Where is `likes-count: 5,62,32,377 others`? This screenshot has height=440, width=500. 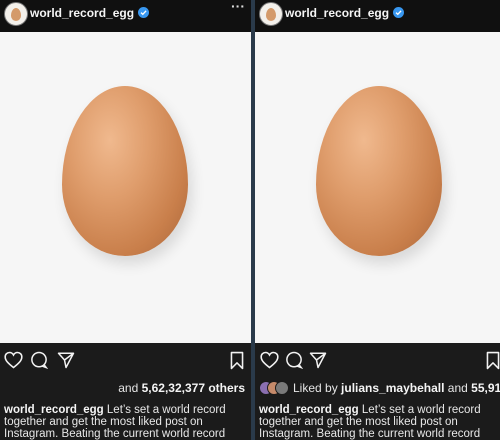
likes-count: 5,62,32,377 others is located at coordinates (193, 388).